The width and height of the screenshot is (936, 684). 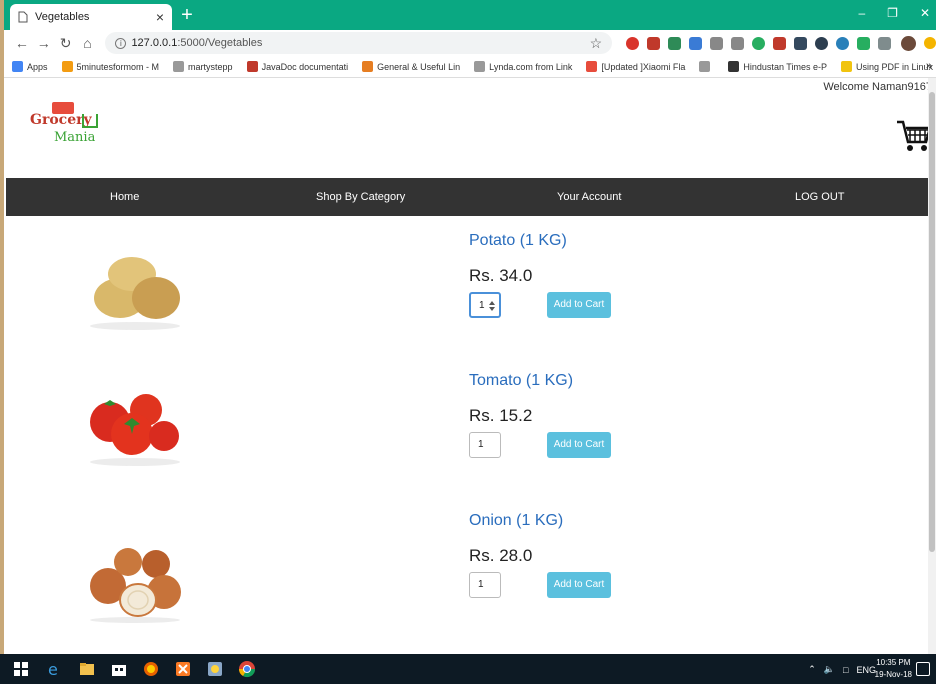 I want to click on clock-date: 19-Nov-18, so click(x=893, y=674).